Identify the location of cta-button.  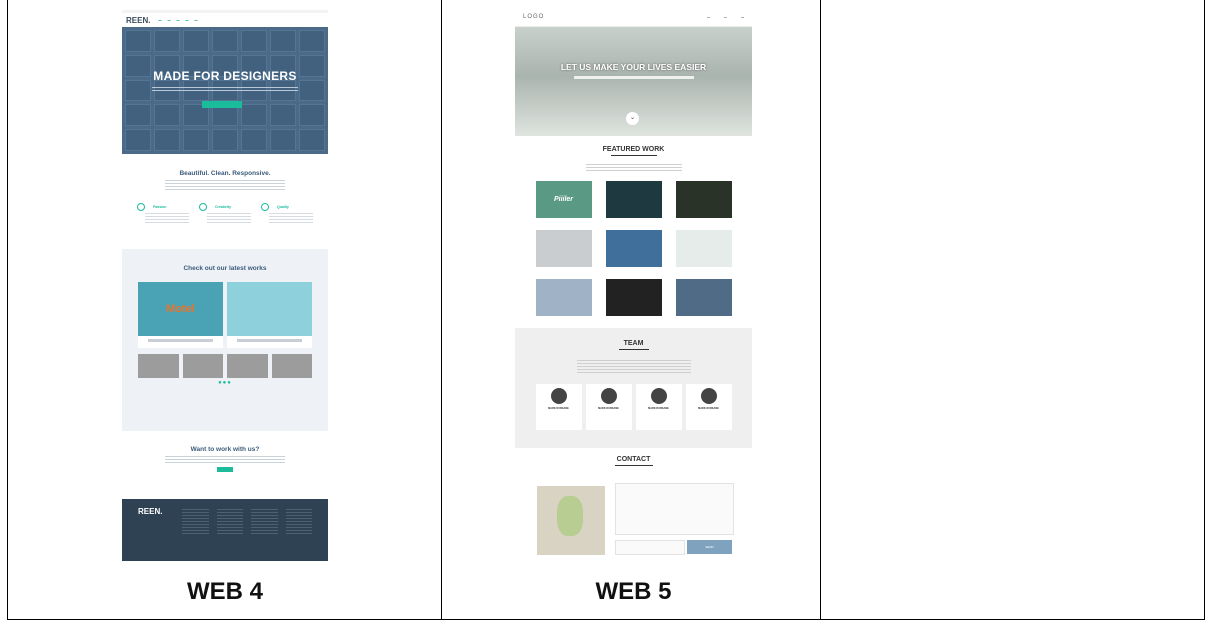
(225, 469).